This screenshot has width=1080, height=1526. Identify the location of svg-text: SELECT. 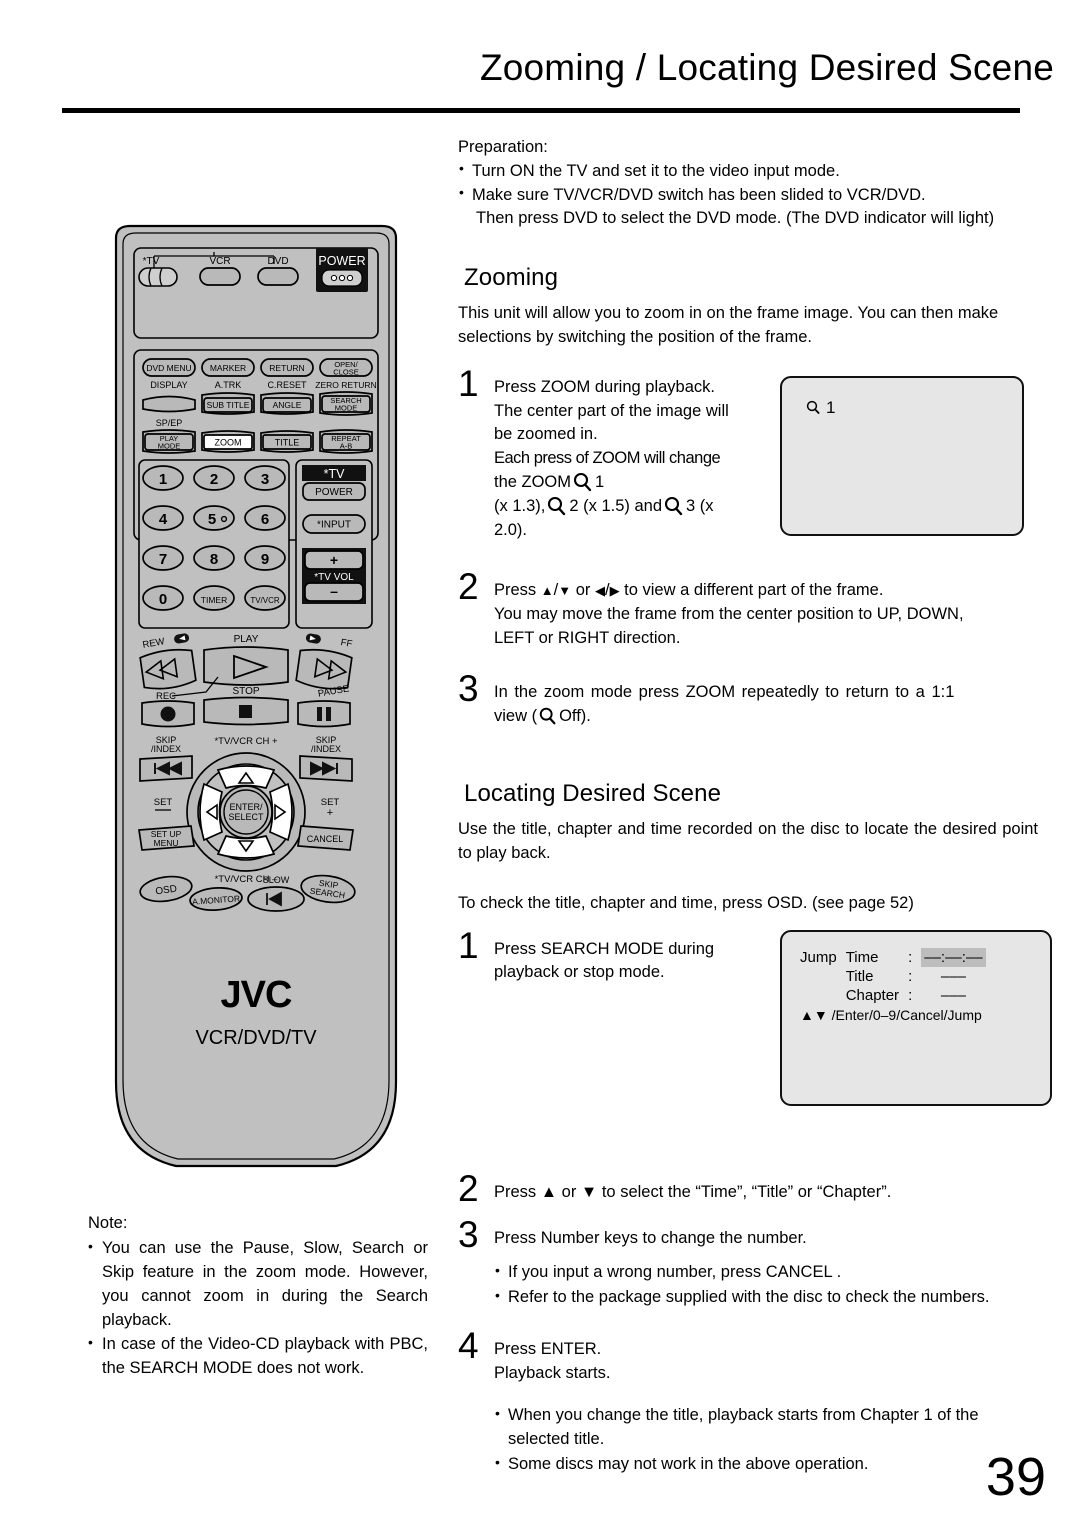
(246, 817).